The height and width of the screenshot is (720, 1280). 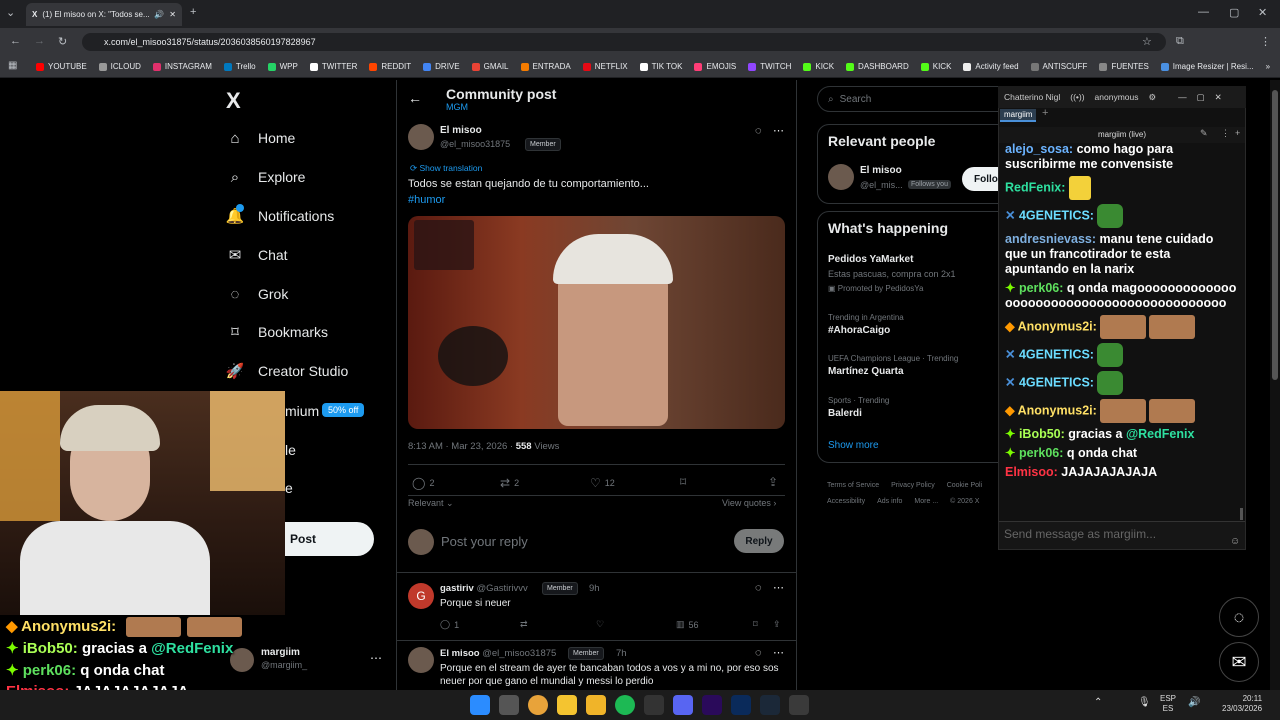 I want to click on author-avatar, so click(x=421, y=137).